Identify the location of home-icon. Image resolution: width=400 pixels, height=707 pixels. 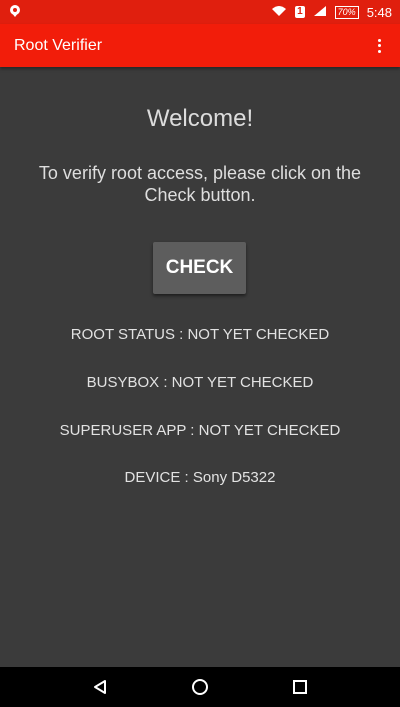
(200, 687).